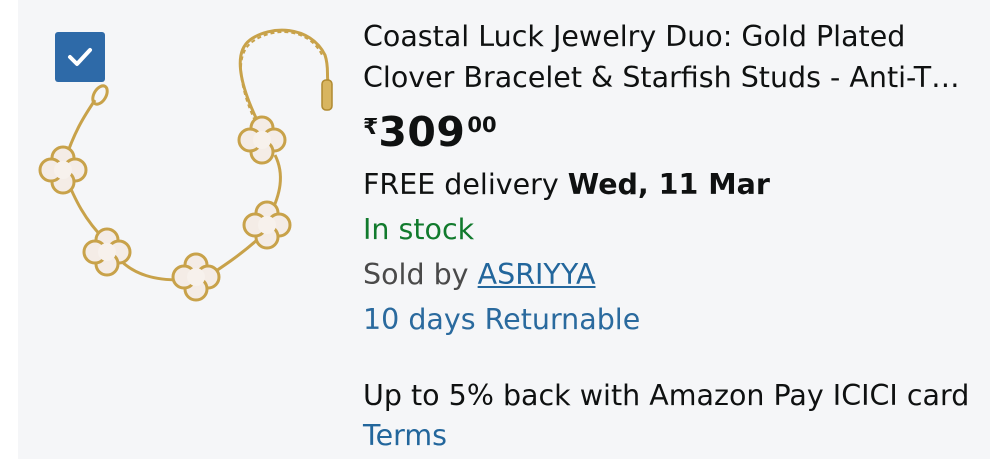  What do you see at coordinates (673, 274) in the screenshot?
I see `sold-by: Sold by ASRIYYA` at bounding box center [673, 274].